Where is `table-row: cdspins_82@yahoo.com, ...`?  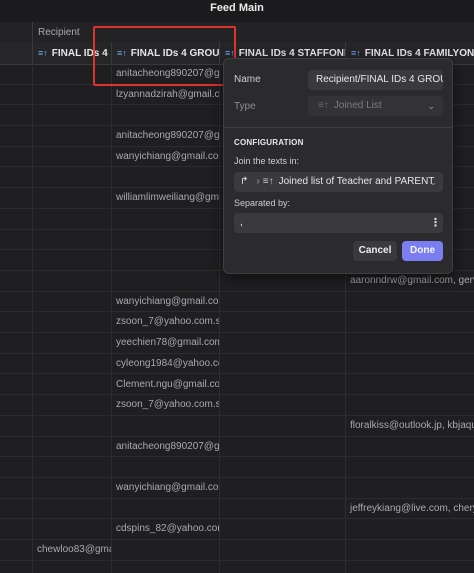
table-row: cdspins_82@yahoo.com, ... is located at coordinates (237, 530).